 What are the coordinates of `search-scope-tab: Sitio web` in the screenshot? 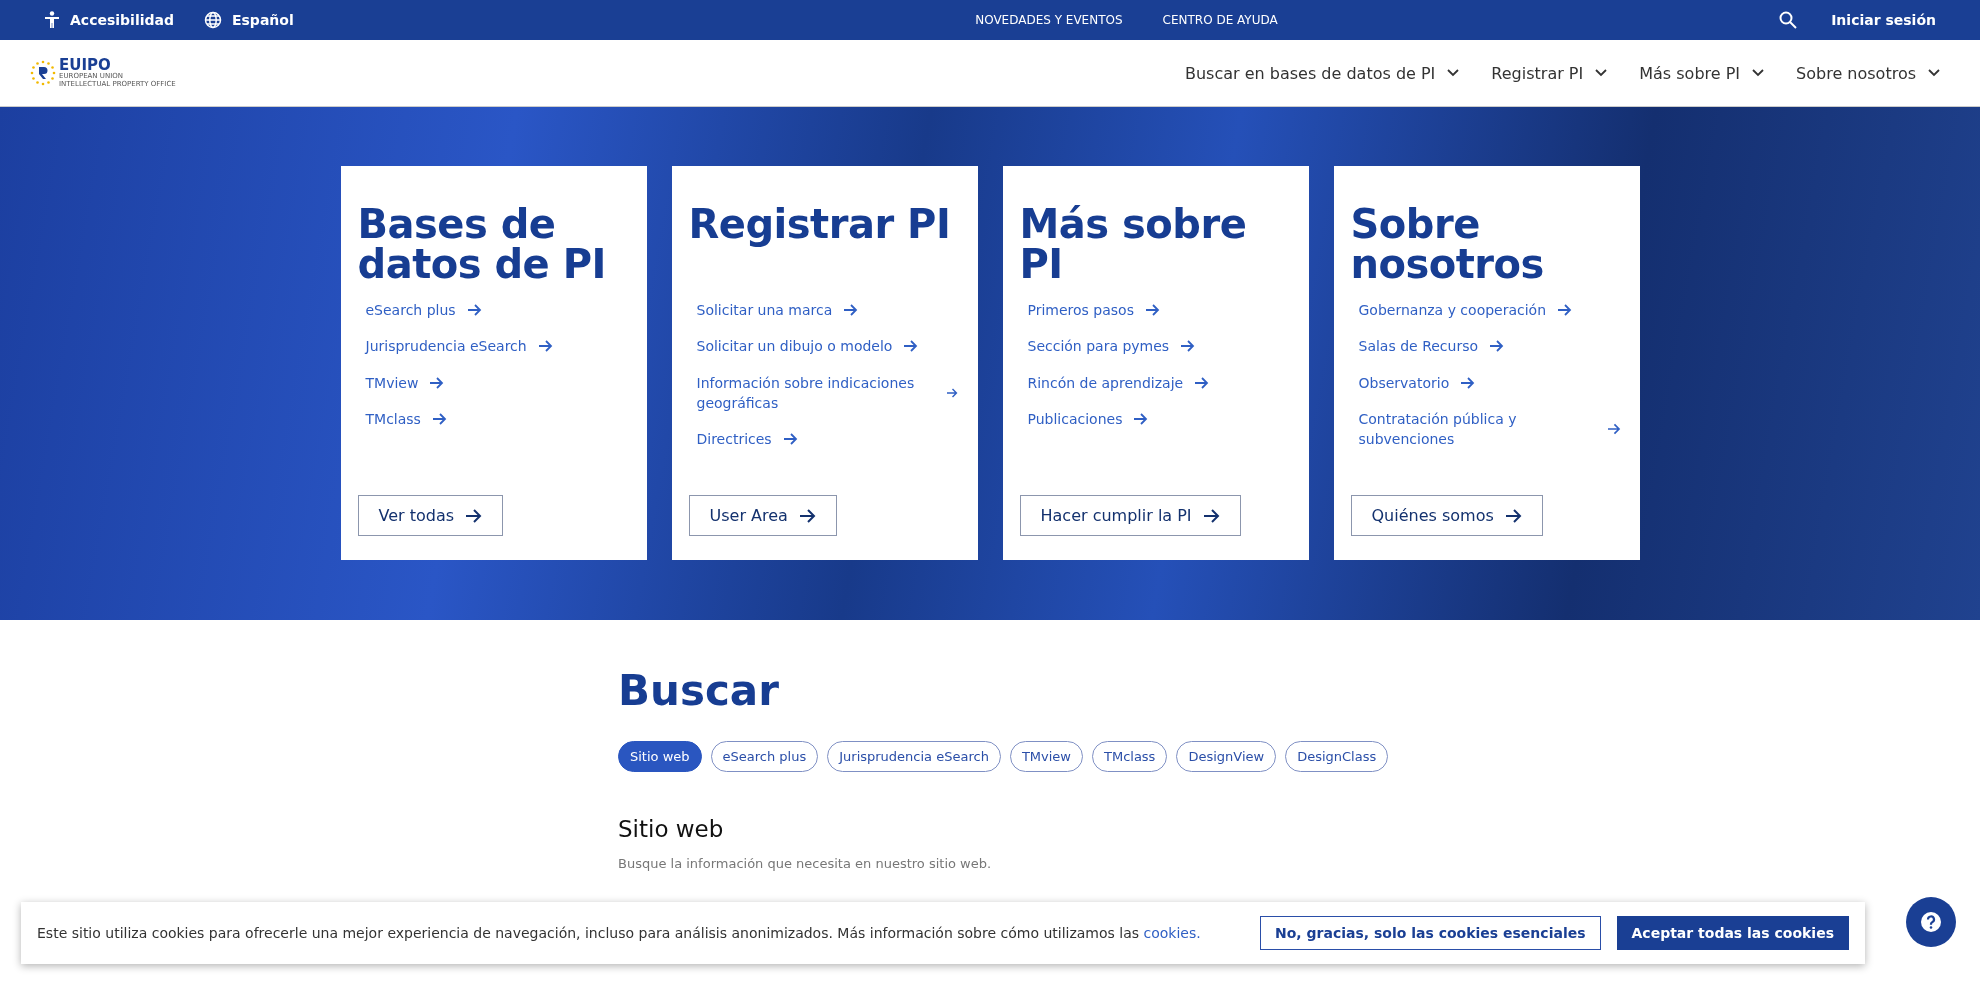 It's located at (660, 756).